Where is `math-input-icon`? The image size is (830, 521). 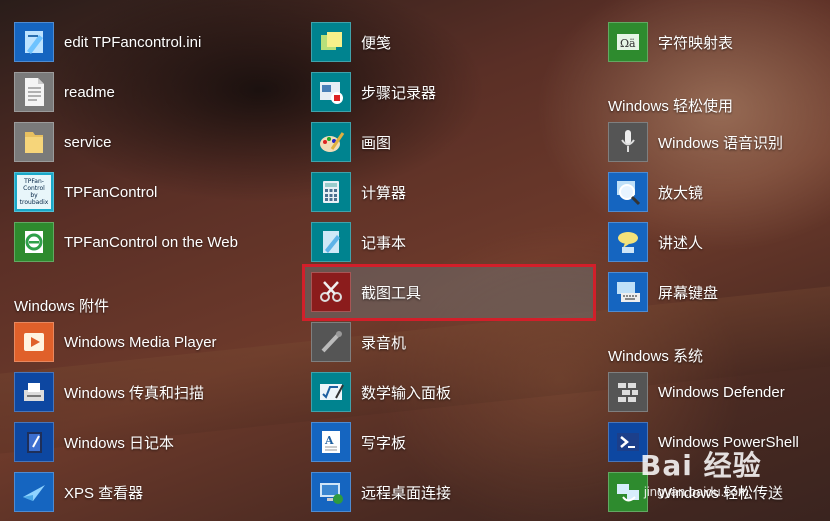 math-input-icon is located at coordinates (331, 392).